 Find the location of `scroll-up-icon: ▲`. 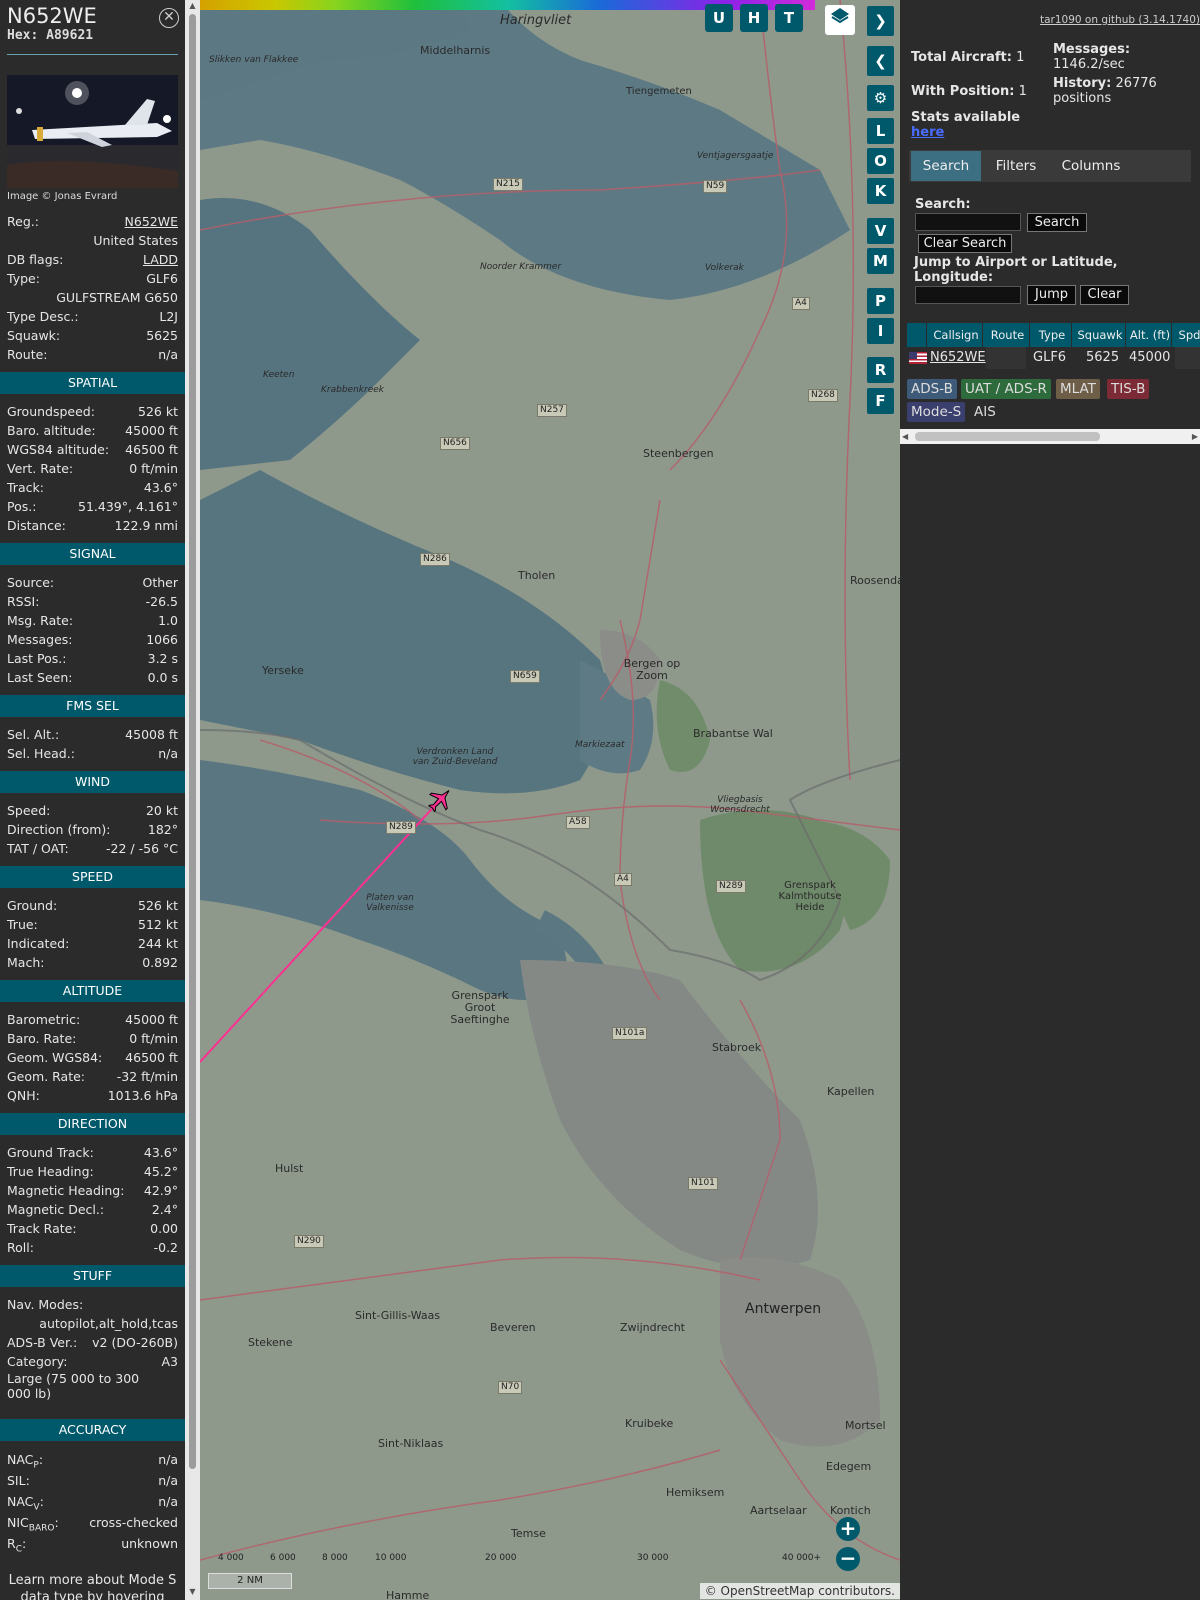

scroll-up-icon: ▲ is located at coordinates (192, 6).